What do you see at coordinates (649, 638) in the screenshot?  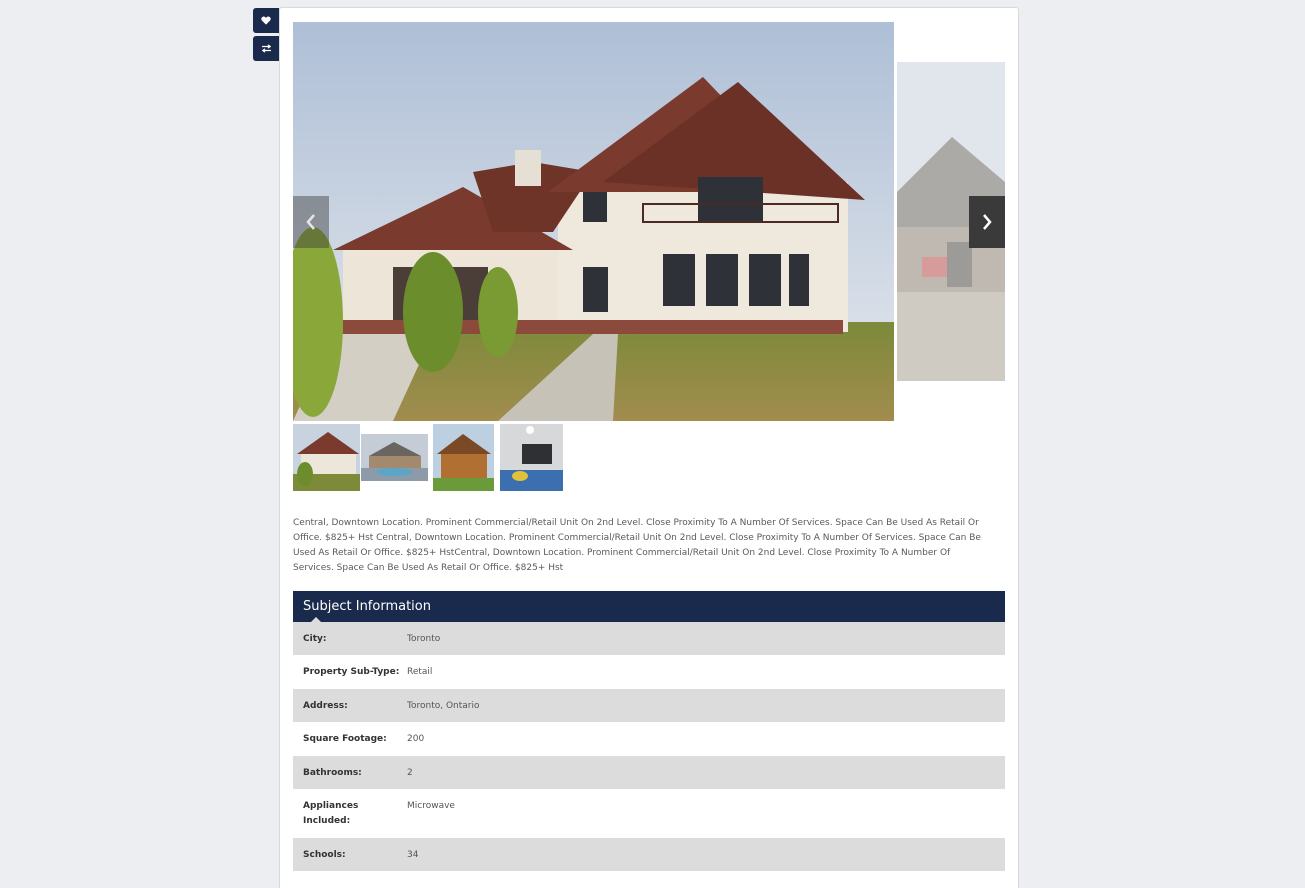 I see `subject-row-city: City: Toronto` at bounding box center [649, 638].